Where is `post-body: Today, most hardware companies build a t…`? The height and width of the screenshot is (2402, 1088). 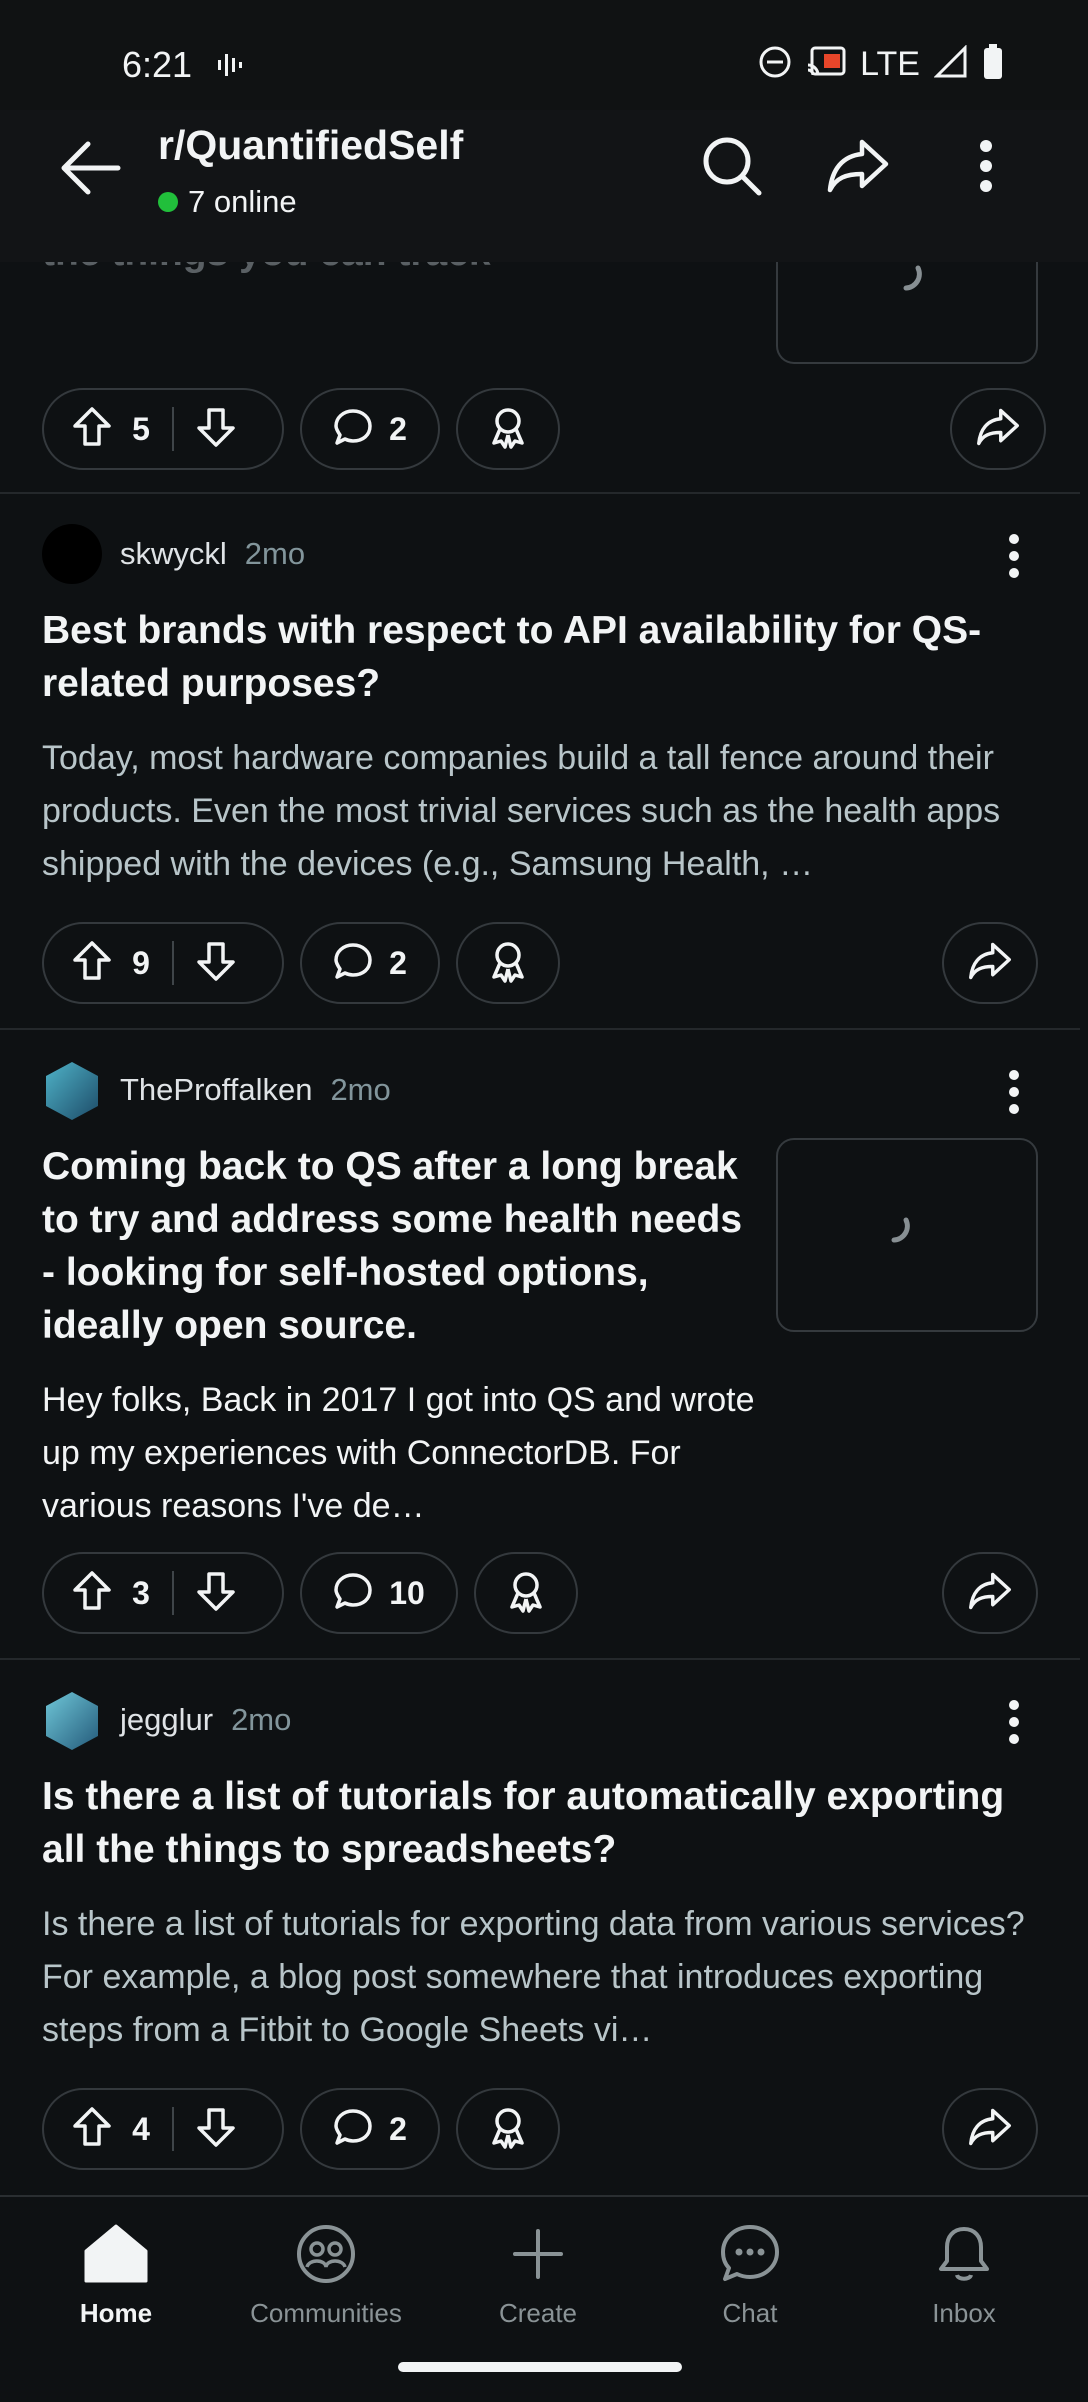
post-body: Today, most hardware companies build a t… is located at coordinates (542, 811).